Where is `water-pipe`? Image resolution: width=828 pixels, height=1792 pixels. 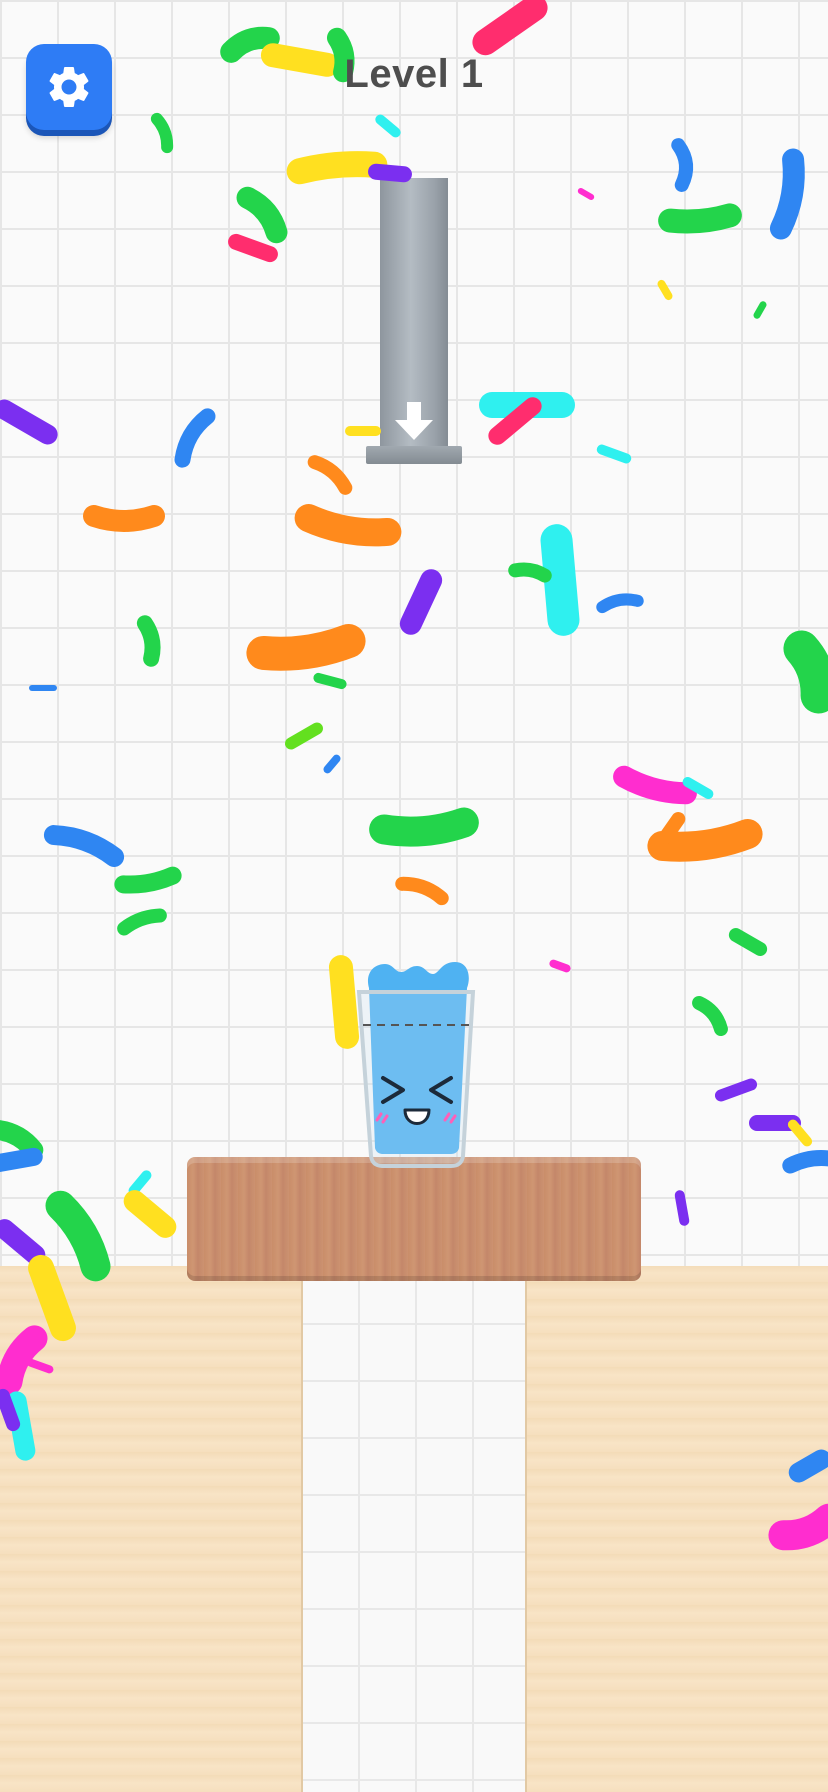
water-pipe is located at coordinates (414, 323).